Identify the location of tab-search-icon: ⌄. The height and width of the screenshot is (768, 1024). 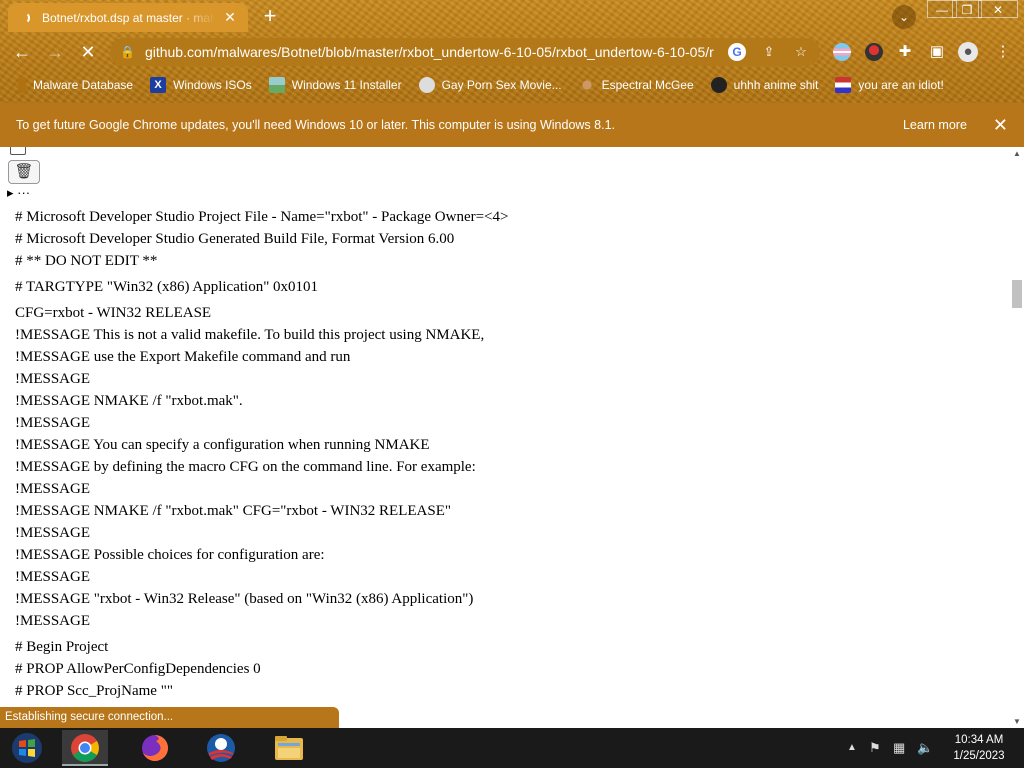
(904, 17).